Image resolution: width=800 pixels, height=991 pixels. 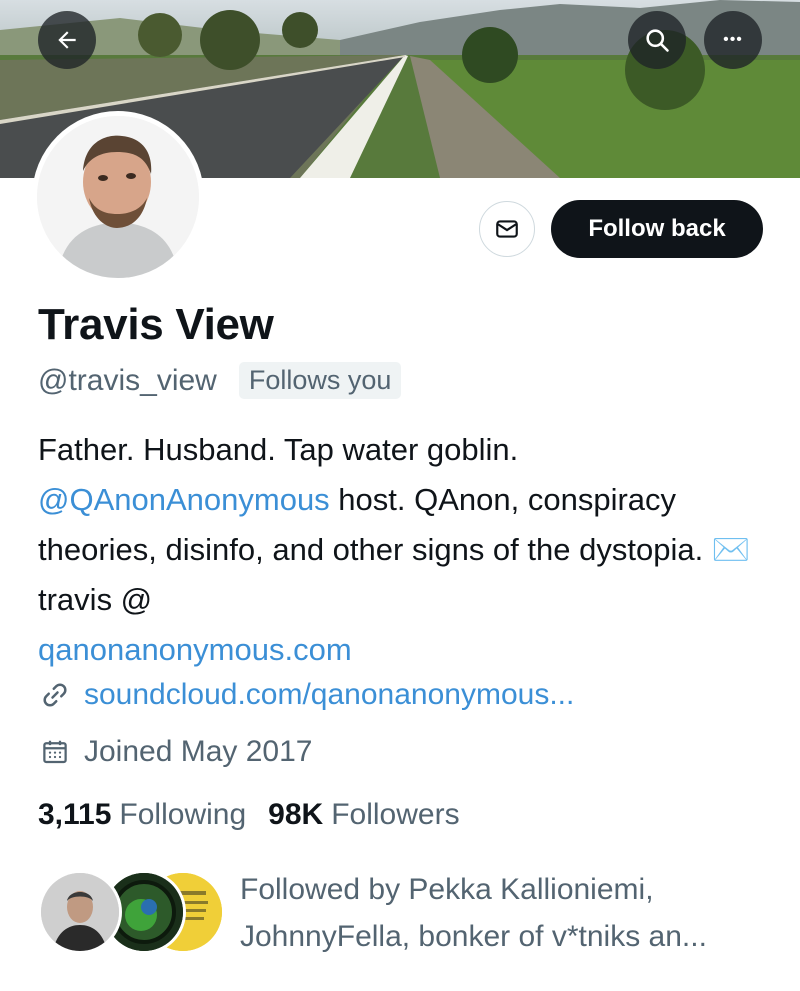 I want to click on profile-name: Travis View, so click(x=156, y=324).